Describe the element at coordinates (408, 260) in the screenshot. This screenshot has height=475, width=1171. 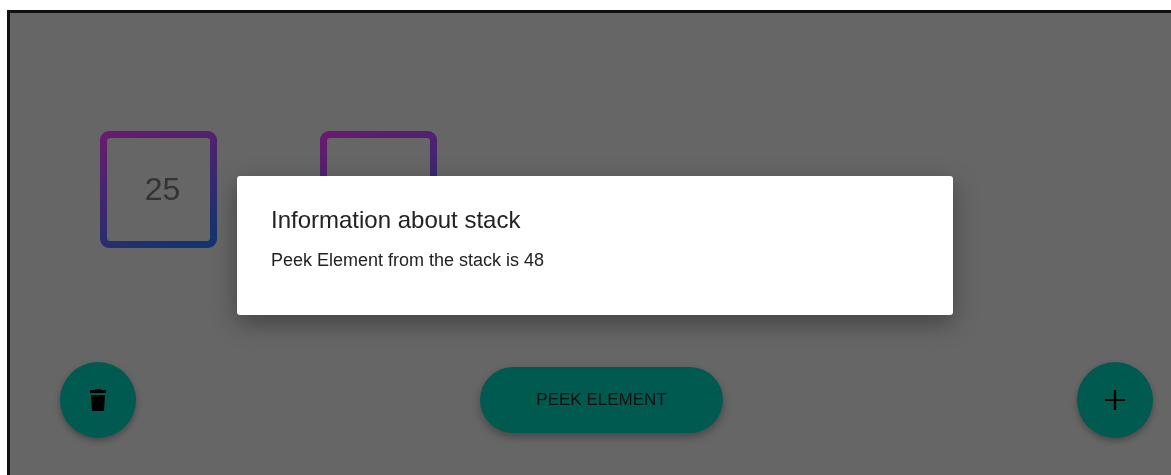
I see `dialog-message: Peek Element from the stack is 48` at that location.